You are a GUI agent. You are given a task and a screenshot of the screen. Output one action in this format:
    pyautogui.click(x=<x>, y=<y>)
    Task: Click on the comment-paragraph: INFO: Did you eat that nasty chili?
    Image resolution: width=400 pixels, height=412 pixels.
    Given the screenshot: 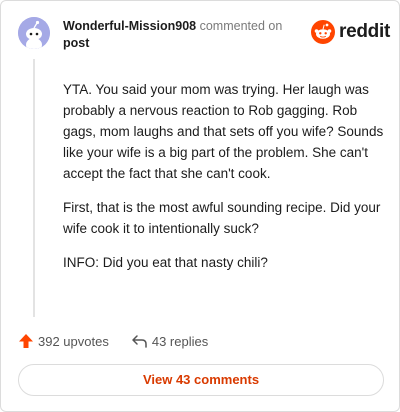 What is the action you would take?
    pyautogui.click(x=165, y=262)
    